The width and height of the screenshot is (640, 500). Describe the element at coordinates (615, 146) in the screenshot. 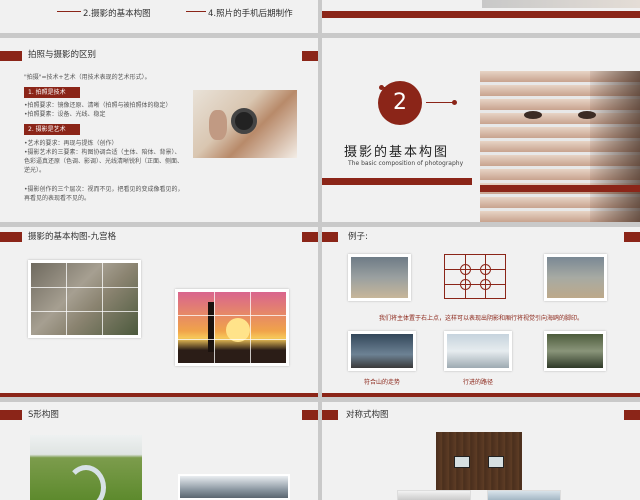

I see `hair-shade` at that location.